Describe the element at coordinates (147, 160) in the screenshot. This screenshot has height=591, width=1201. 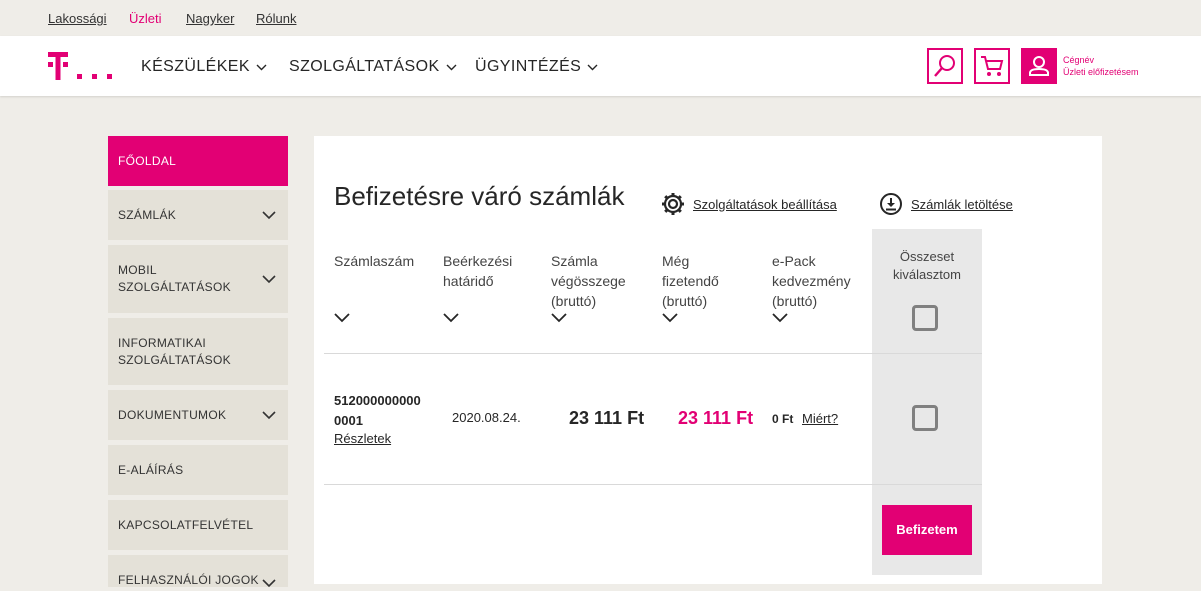
I see `sidebar-item-label: FŐOLDAL` at that location.